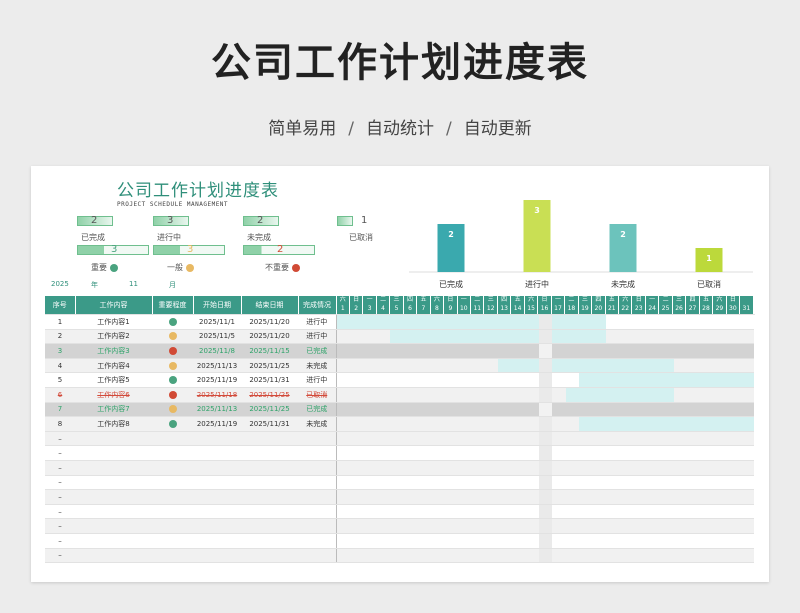 This screenshot has height=613, width=800. I want to click on month-value: 11, so click(133, 284).